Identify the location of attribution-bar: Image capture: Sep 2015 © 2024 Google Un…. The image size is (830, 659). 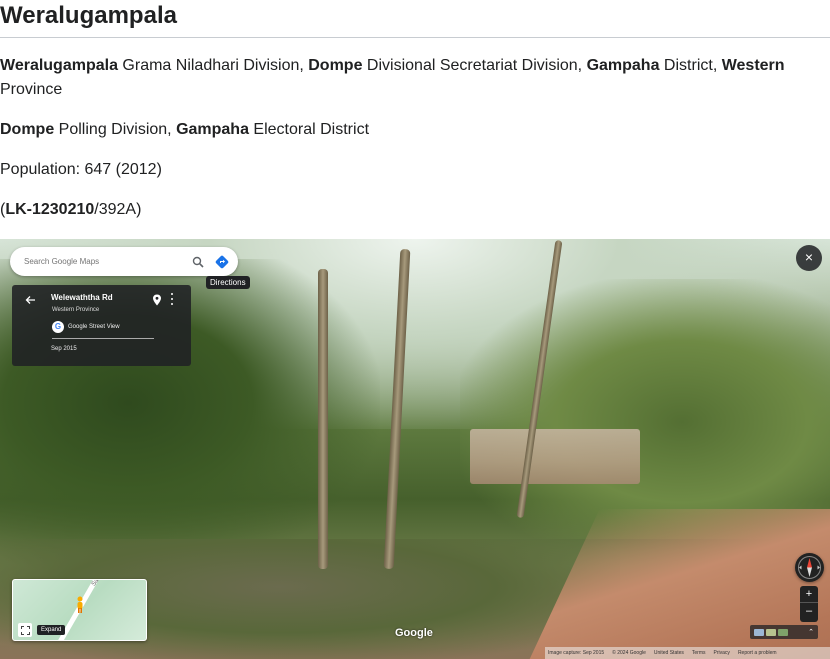
(687, 653).